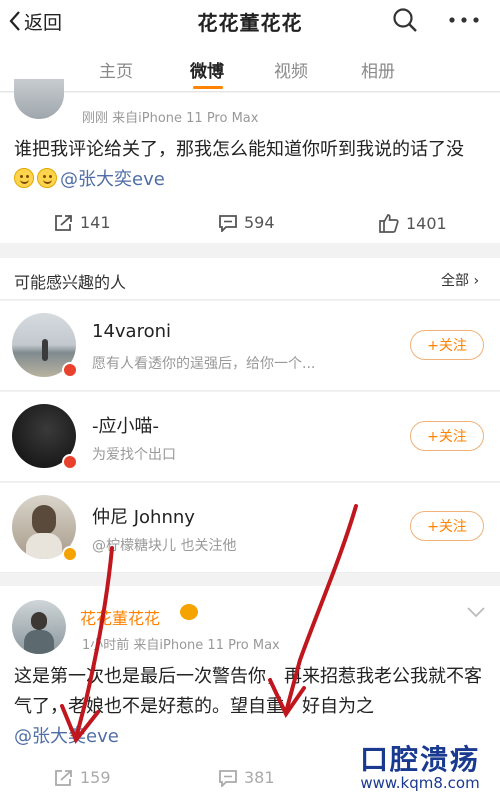 The height and width of the screenshot is (795, 500). I want to click on tab-album: 相册, so click(378, 69).